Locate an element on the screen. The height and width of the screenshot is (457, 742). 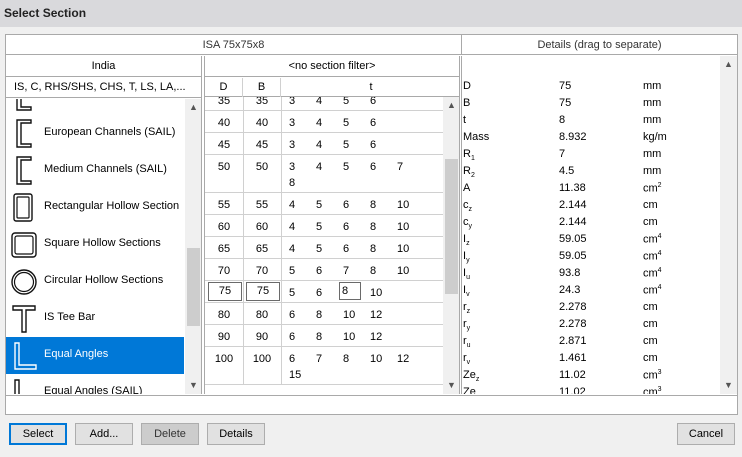
table-scrollbar: ▲ ▼ is located at coordinates (451, 245).